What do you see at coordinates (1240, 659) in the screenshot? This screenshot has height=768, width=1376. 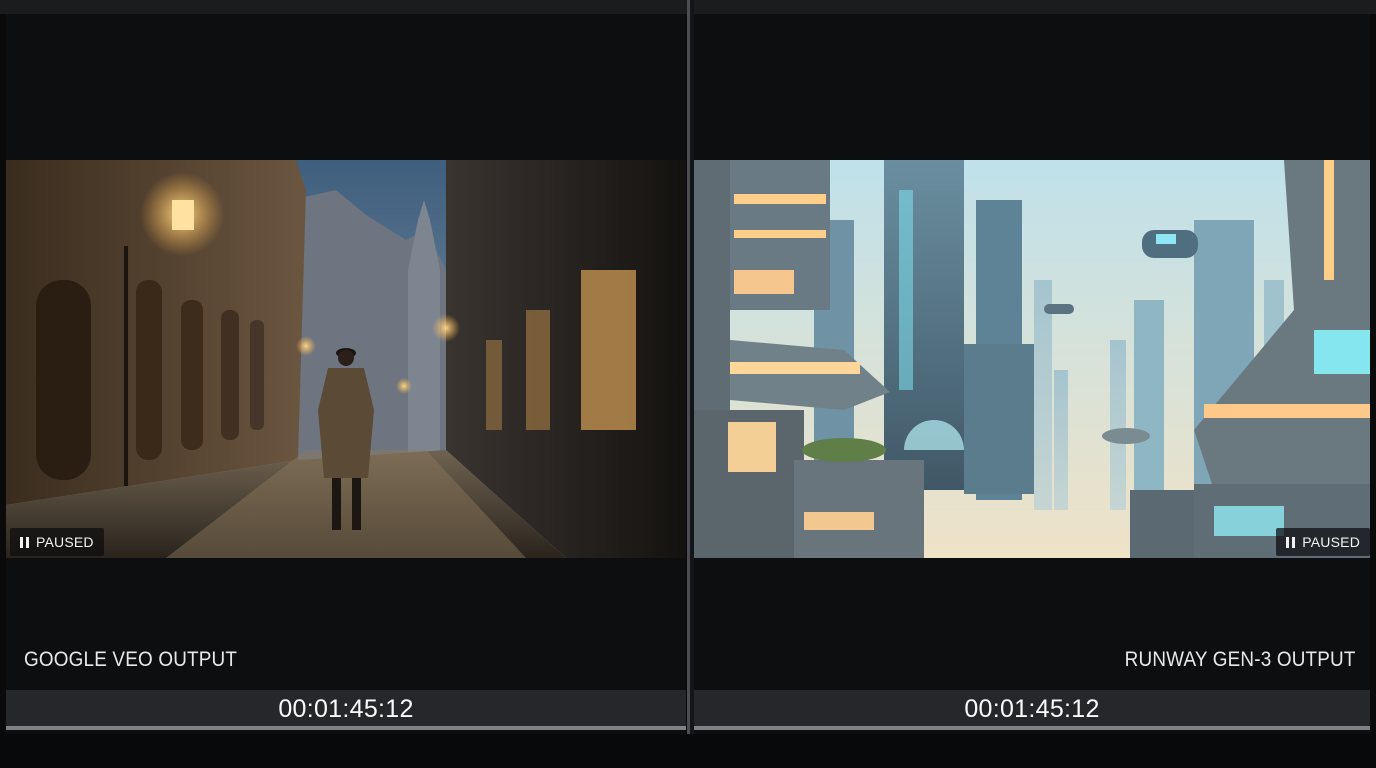 I see `video-output-label: RUNWAY GEN-3 OUTPUT` at bounding box center [1240, 659].